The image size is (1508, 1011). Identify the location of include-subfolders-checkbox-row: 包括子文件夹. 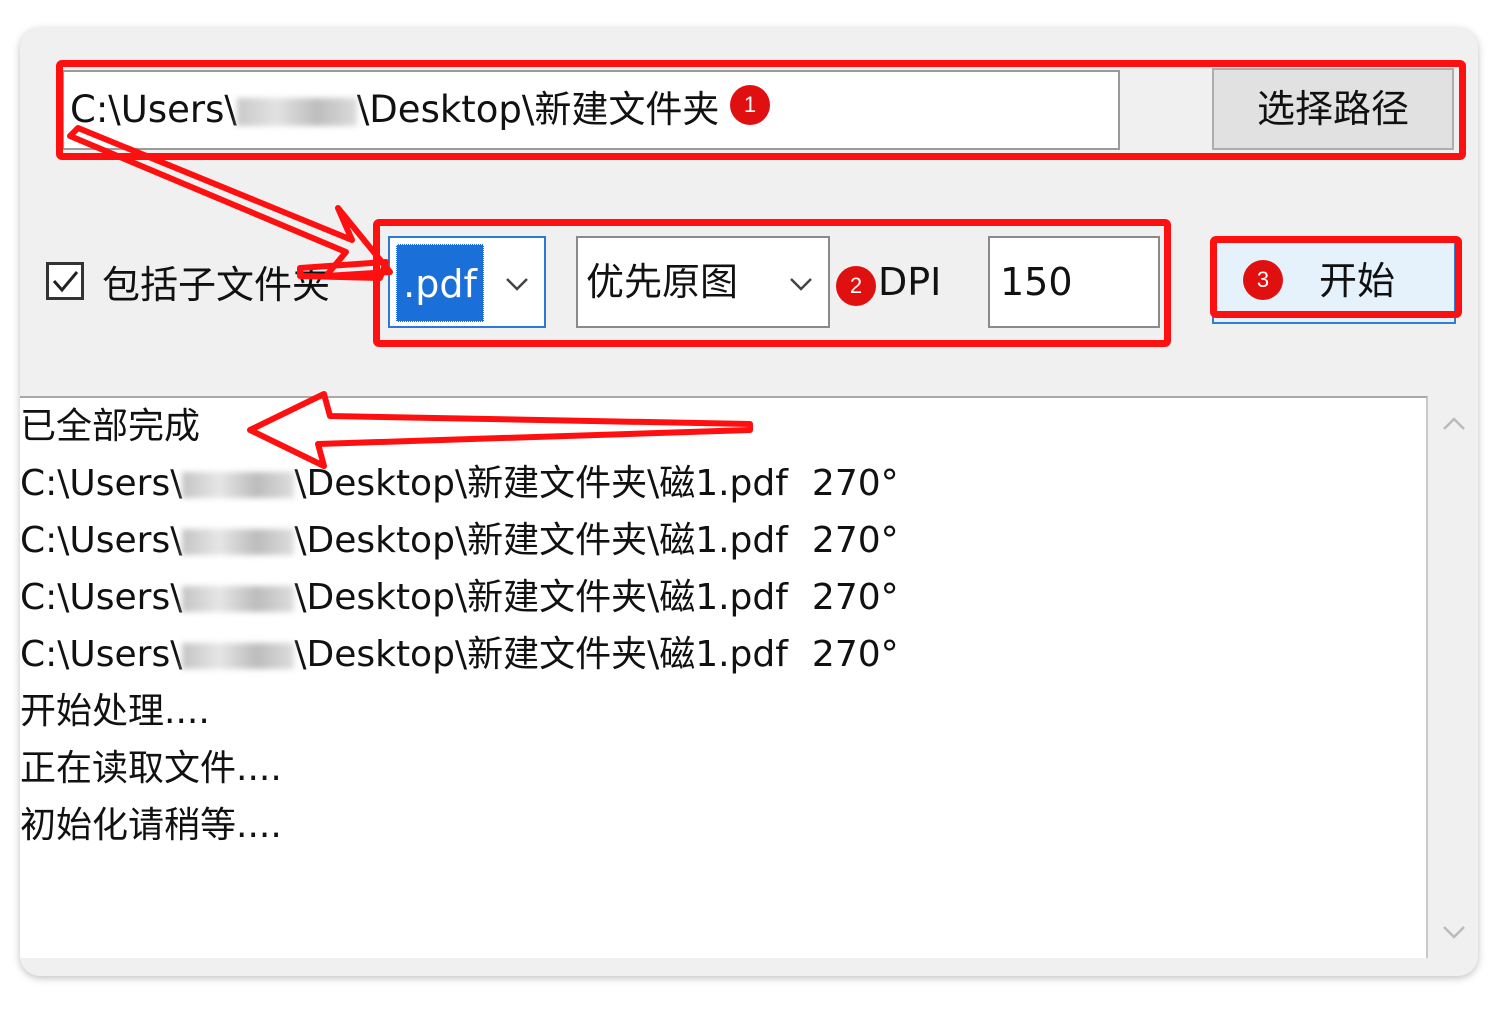
(188, 281).